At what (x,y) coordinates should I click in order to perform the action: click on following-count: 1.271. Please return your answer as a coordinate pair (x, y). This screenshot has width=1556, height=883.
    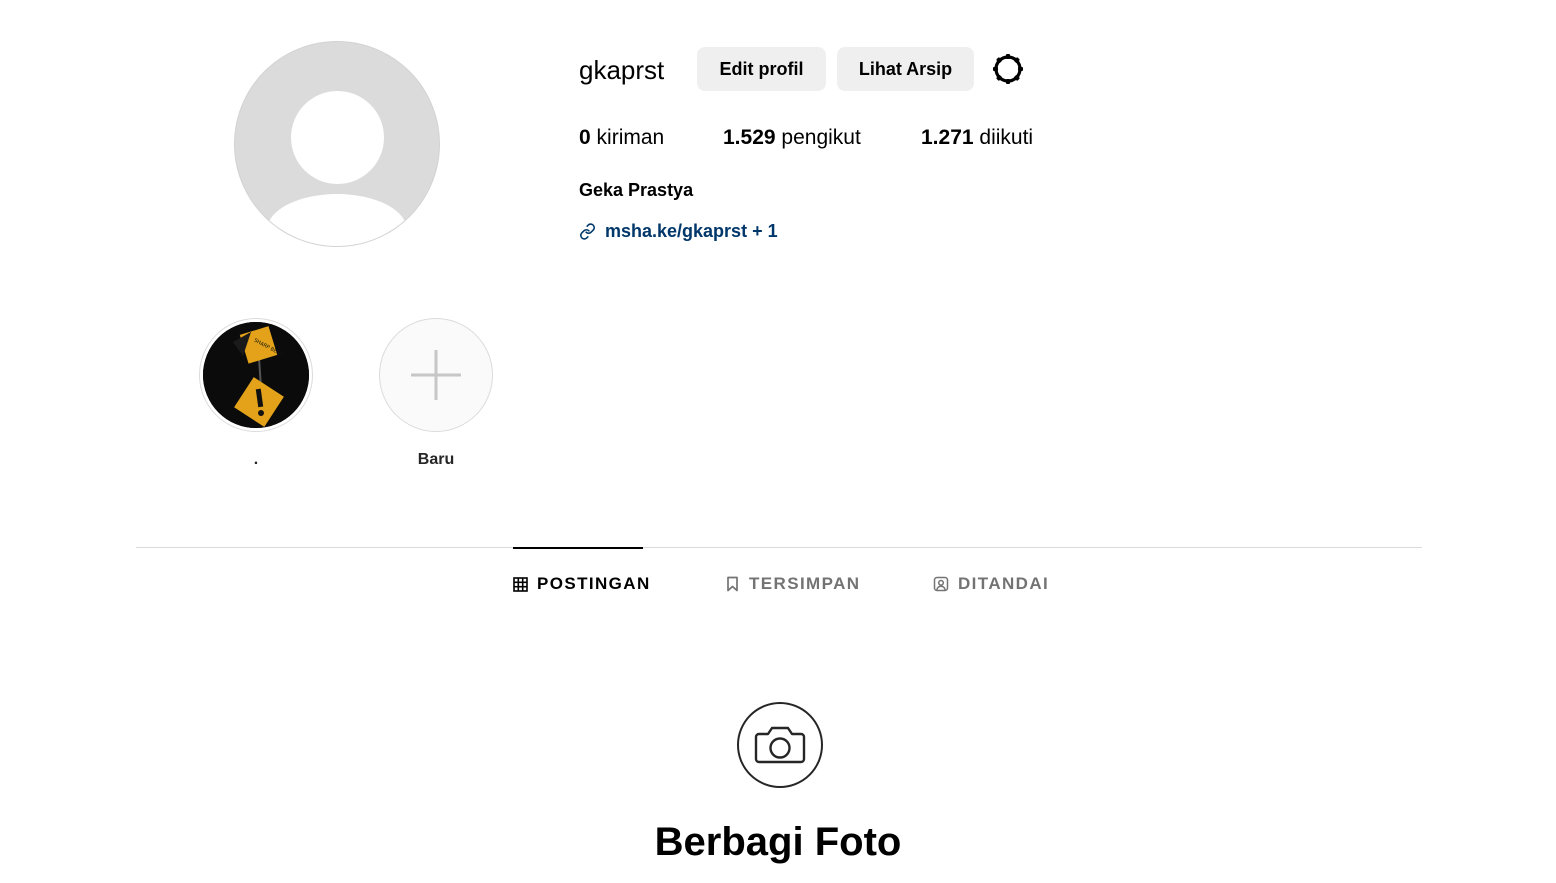
    Looking at the image, I should click on (947, 137).